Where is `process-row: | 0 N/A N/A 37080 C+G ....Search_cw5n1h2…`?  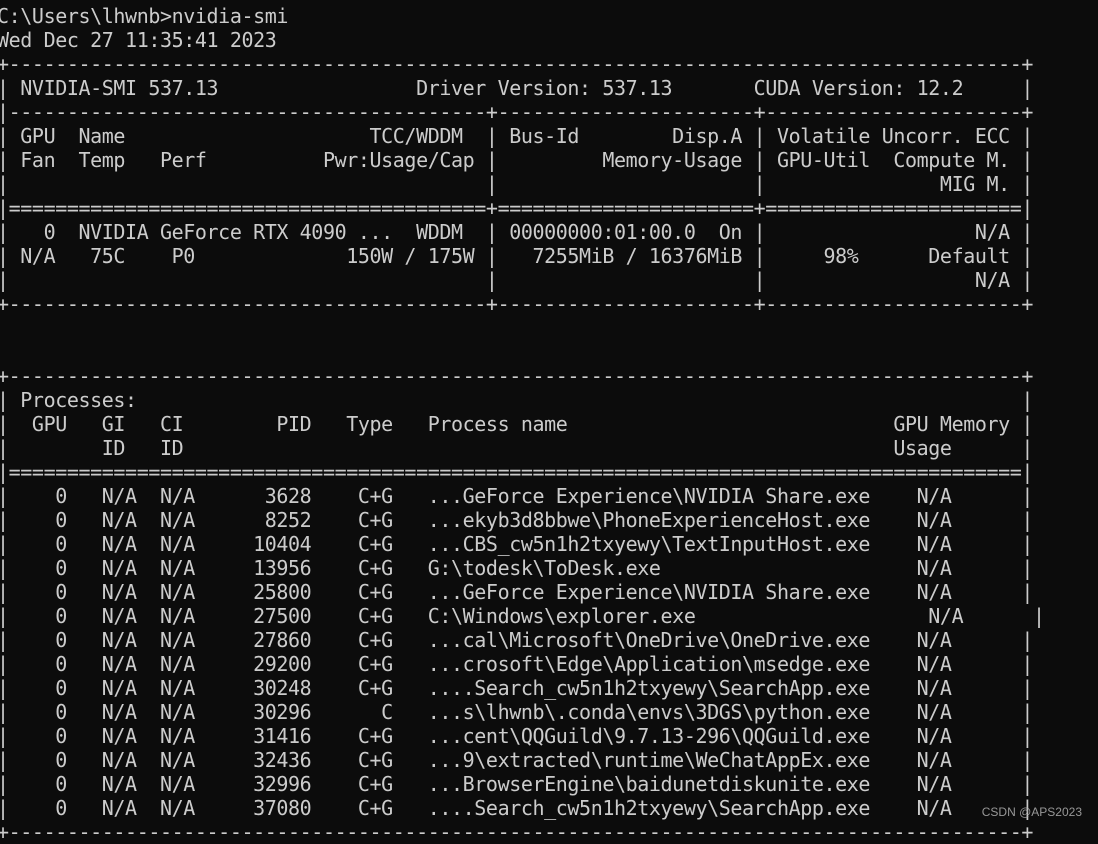 process-row: | 0 N/A N/A 37080 C+G ....Search_cw5n1h2… is located at coordinates (517, 808).